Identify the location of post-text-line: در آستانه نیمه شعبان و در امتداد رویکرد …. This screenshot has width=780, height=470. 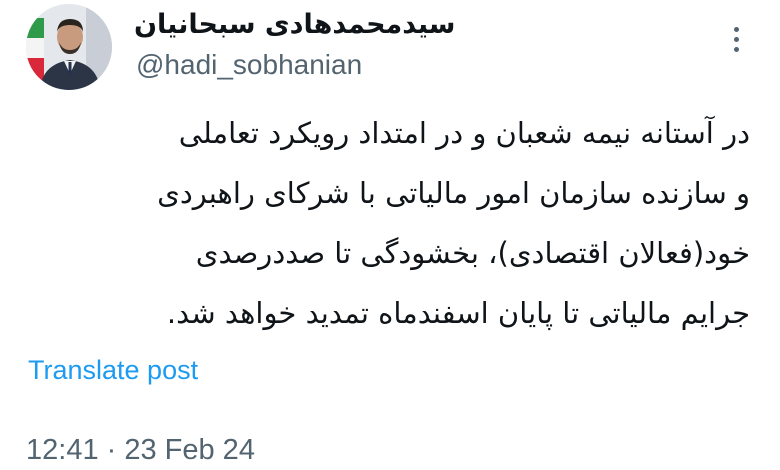
(464, 133).